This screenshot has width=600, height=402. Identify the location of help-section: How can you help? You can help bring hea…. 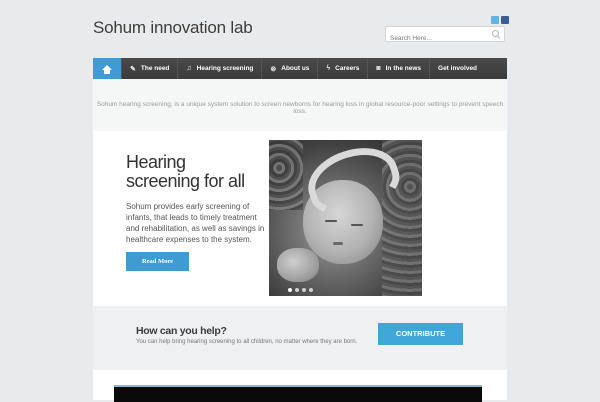
(300, 338).